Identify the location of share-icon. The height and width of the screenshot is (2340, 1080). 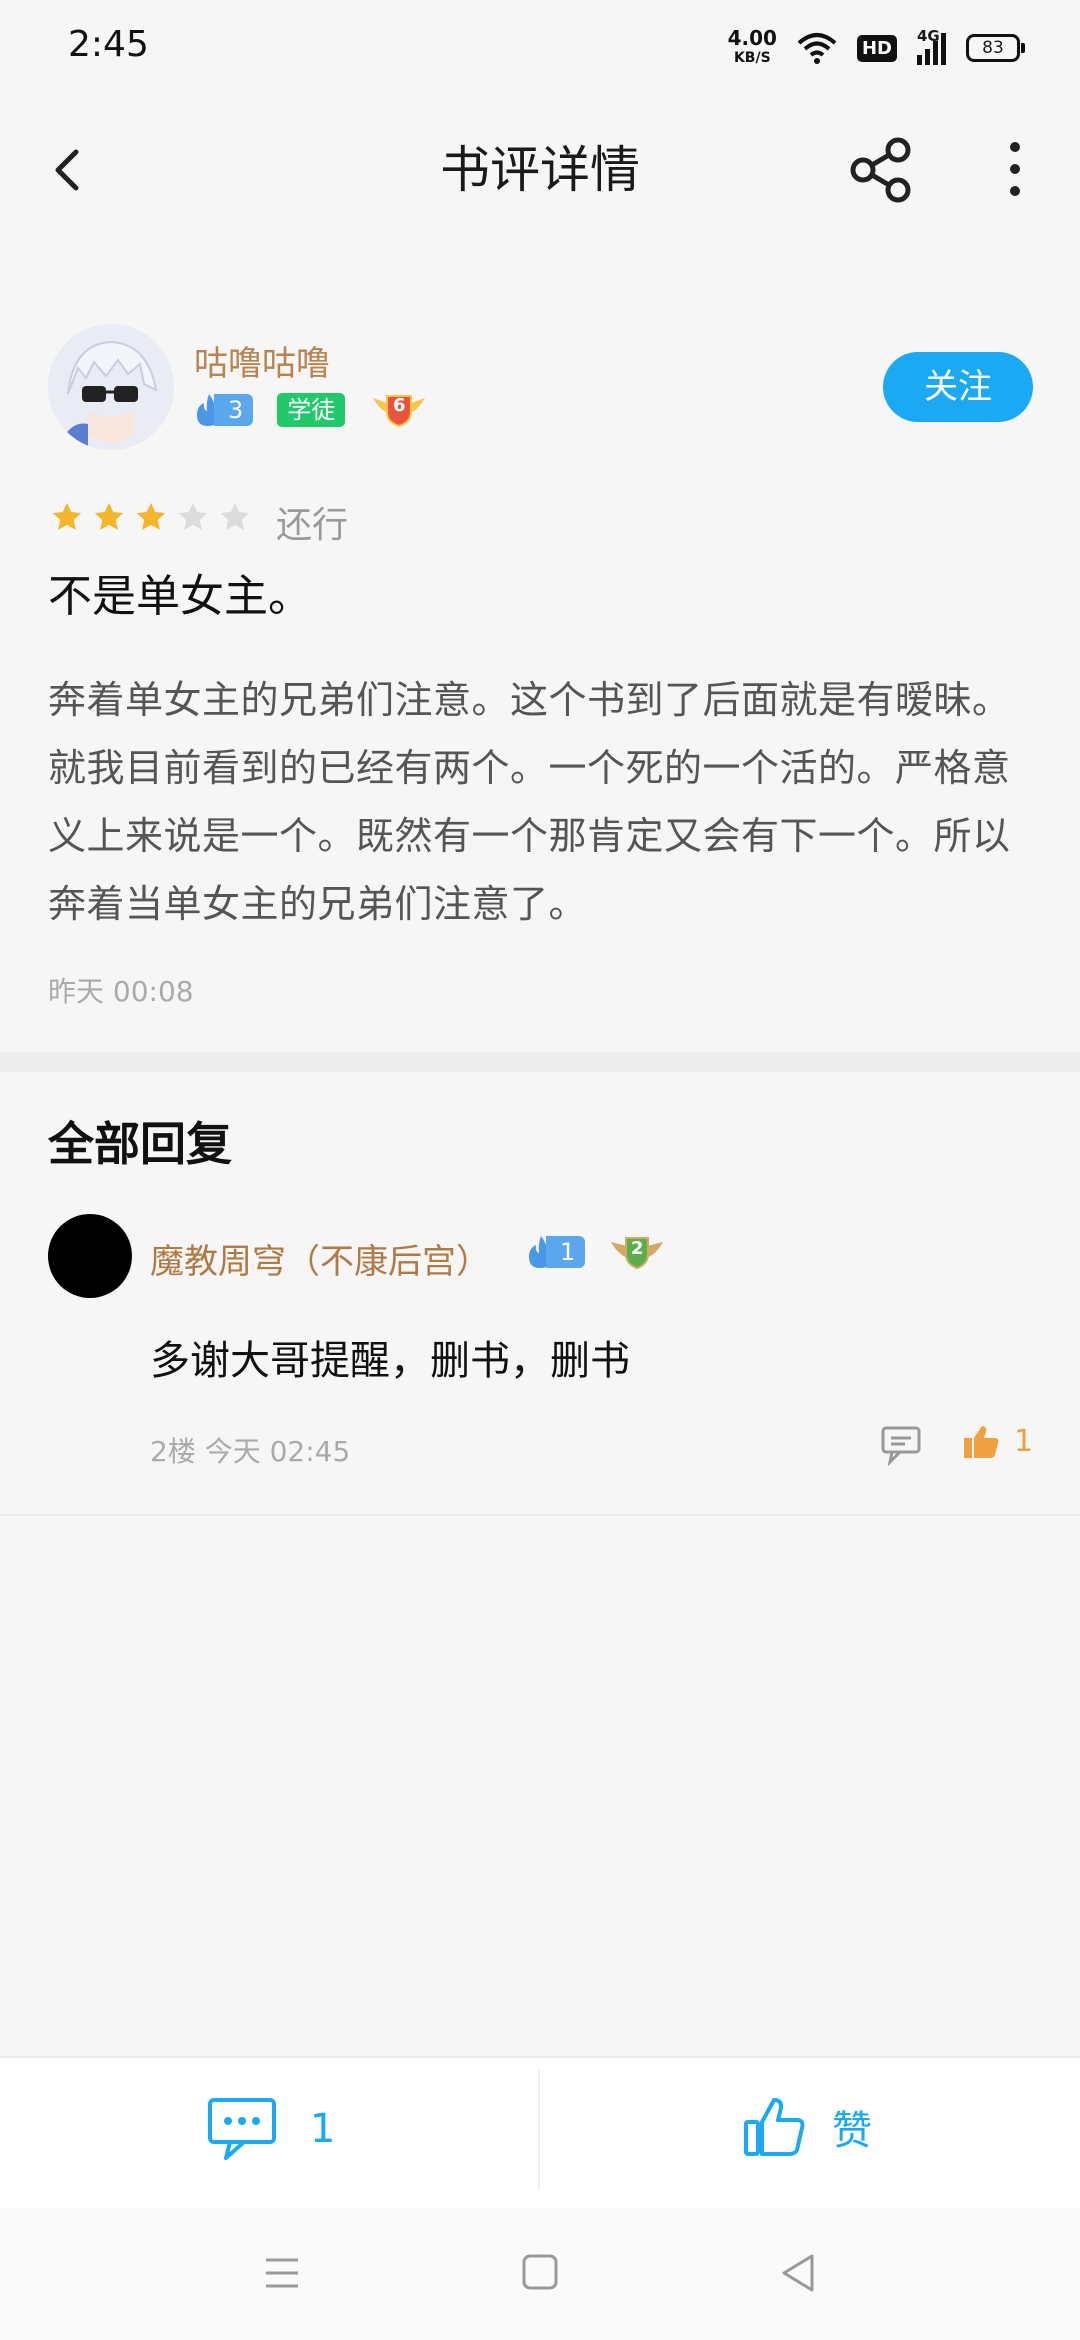
(880, 170).